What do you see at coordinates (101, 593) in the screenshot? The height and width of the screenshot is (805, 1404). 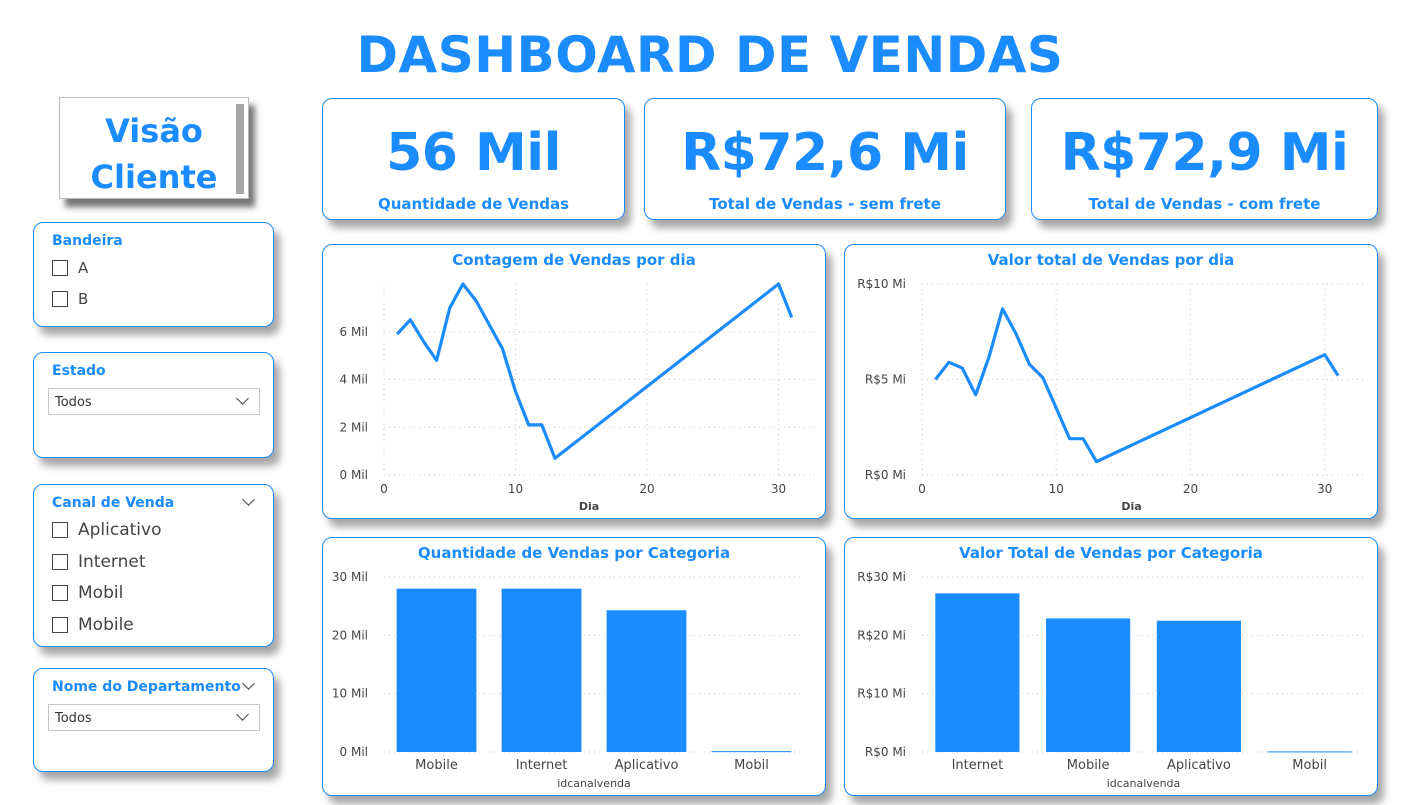 I see `slicer-option-label: Mobil` at bounding box center [101, 593].